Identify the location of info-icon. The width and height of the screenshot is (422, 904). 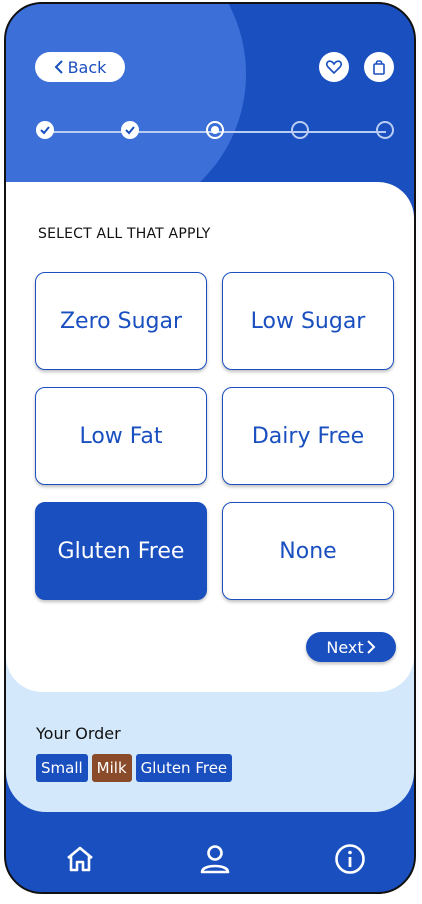
(350, 859).